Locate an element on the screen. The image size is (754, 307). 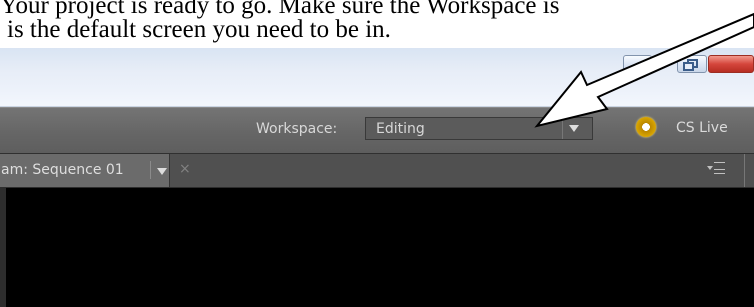
restore-icon is located at coordinates (688, 66).